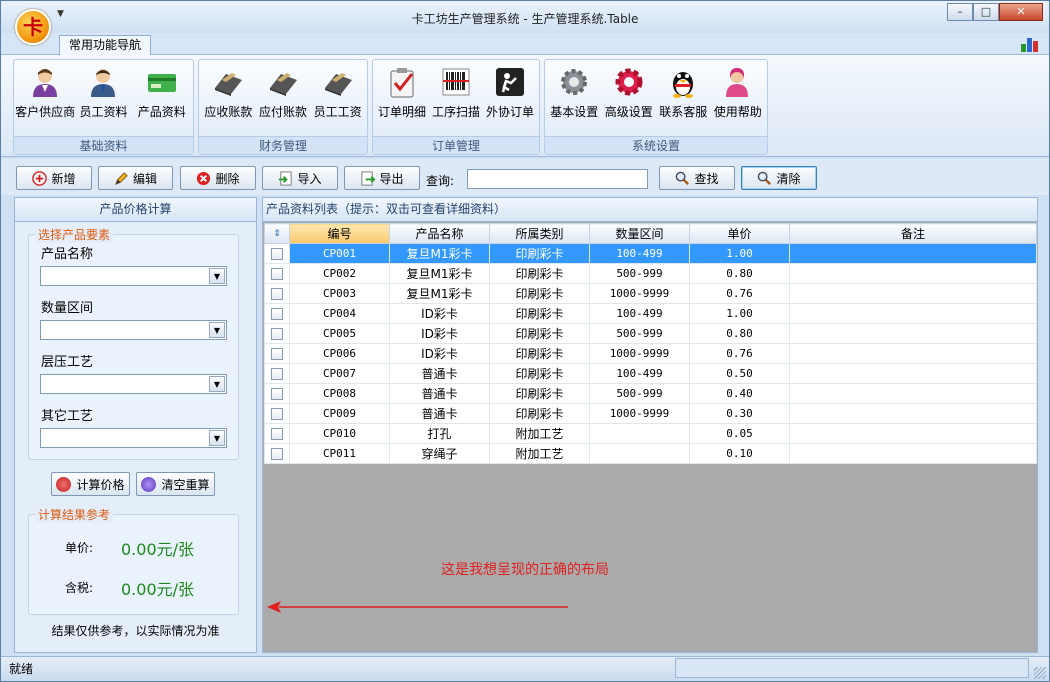 This screenshot has width=1050, height=682. I want to click on pencil-icon, so click(121, 178).